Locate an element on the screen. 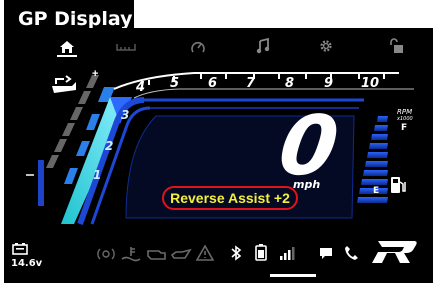 The width and height of the screenshot is (437, 283). tach-label-4: 4 is located at coordinates (141, 87).